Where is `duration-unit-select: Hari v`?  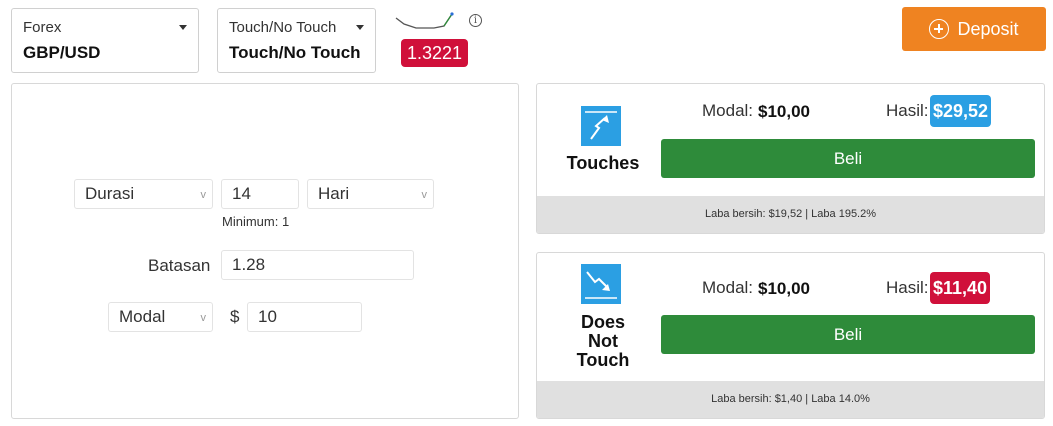
duration-unit-select: Hari v is located at coordinates (370, 194).